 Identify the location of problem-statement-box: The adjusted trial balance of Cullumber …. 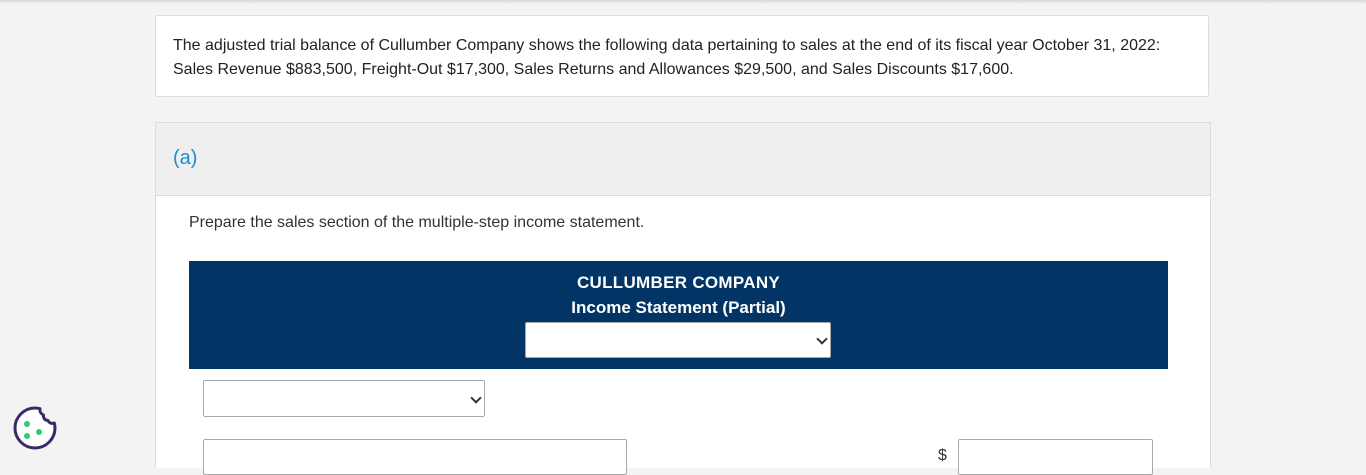
(682, 56).